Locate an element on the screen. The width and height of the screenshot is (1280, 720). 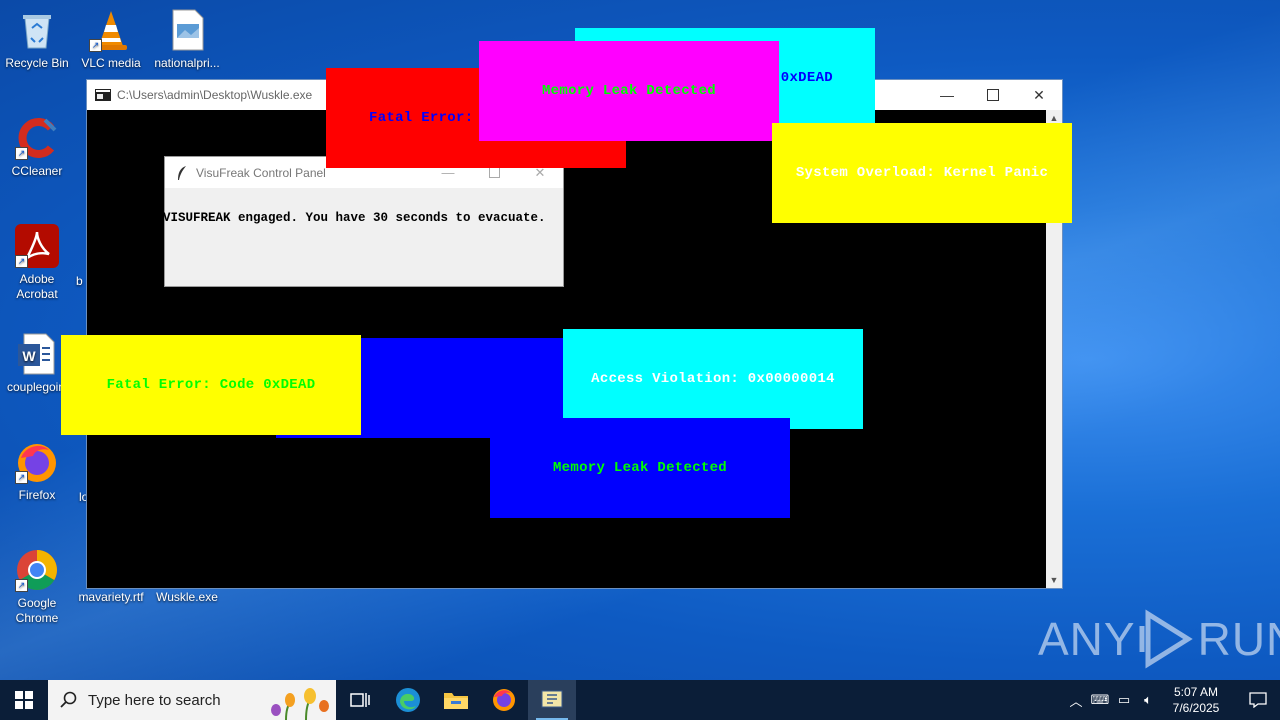
desktop-icon-wuskle: Wuskle.exe is located at coordinates (187, 597).